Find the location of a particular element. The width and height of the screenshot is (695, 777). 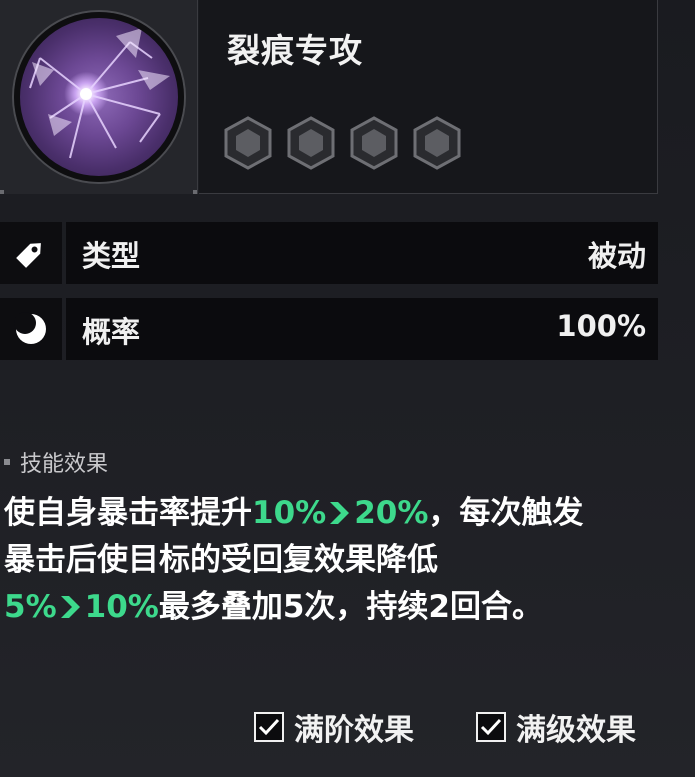

effect-value-to-2: 10% is located at coordinates (121, 607).